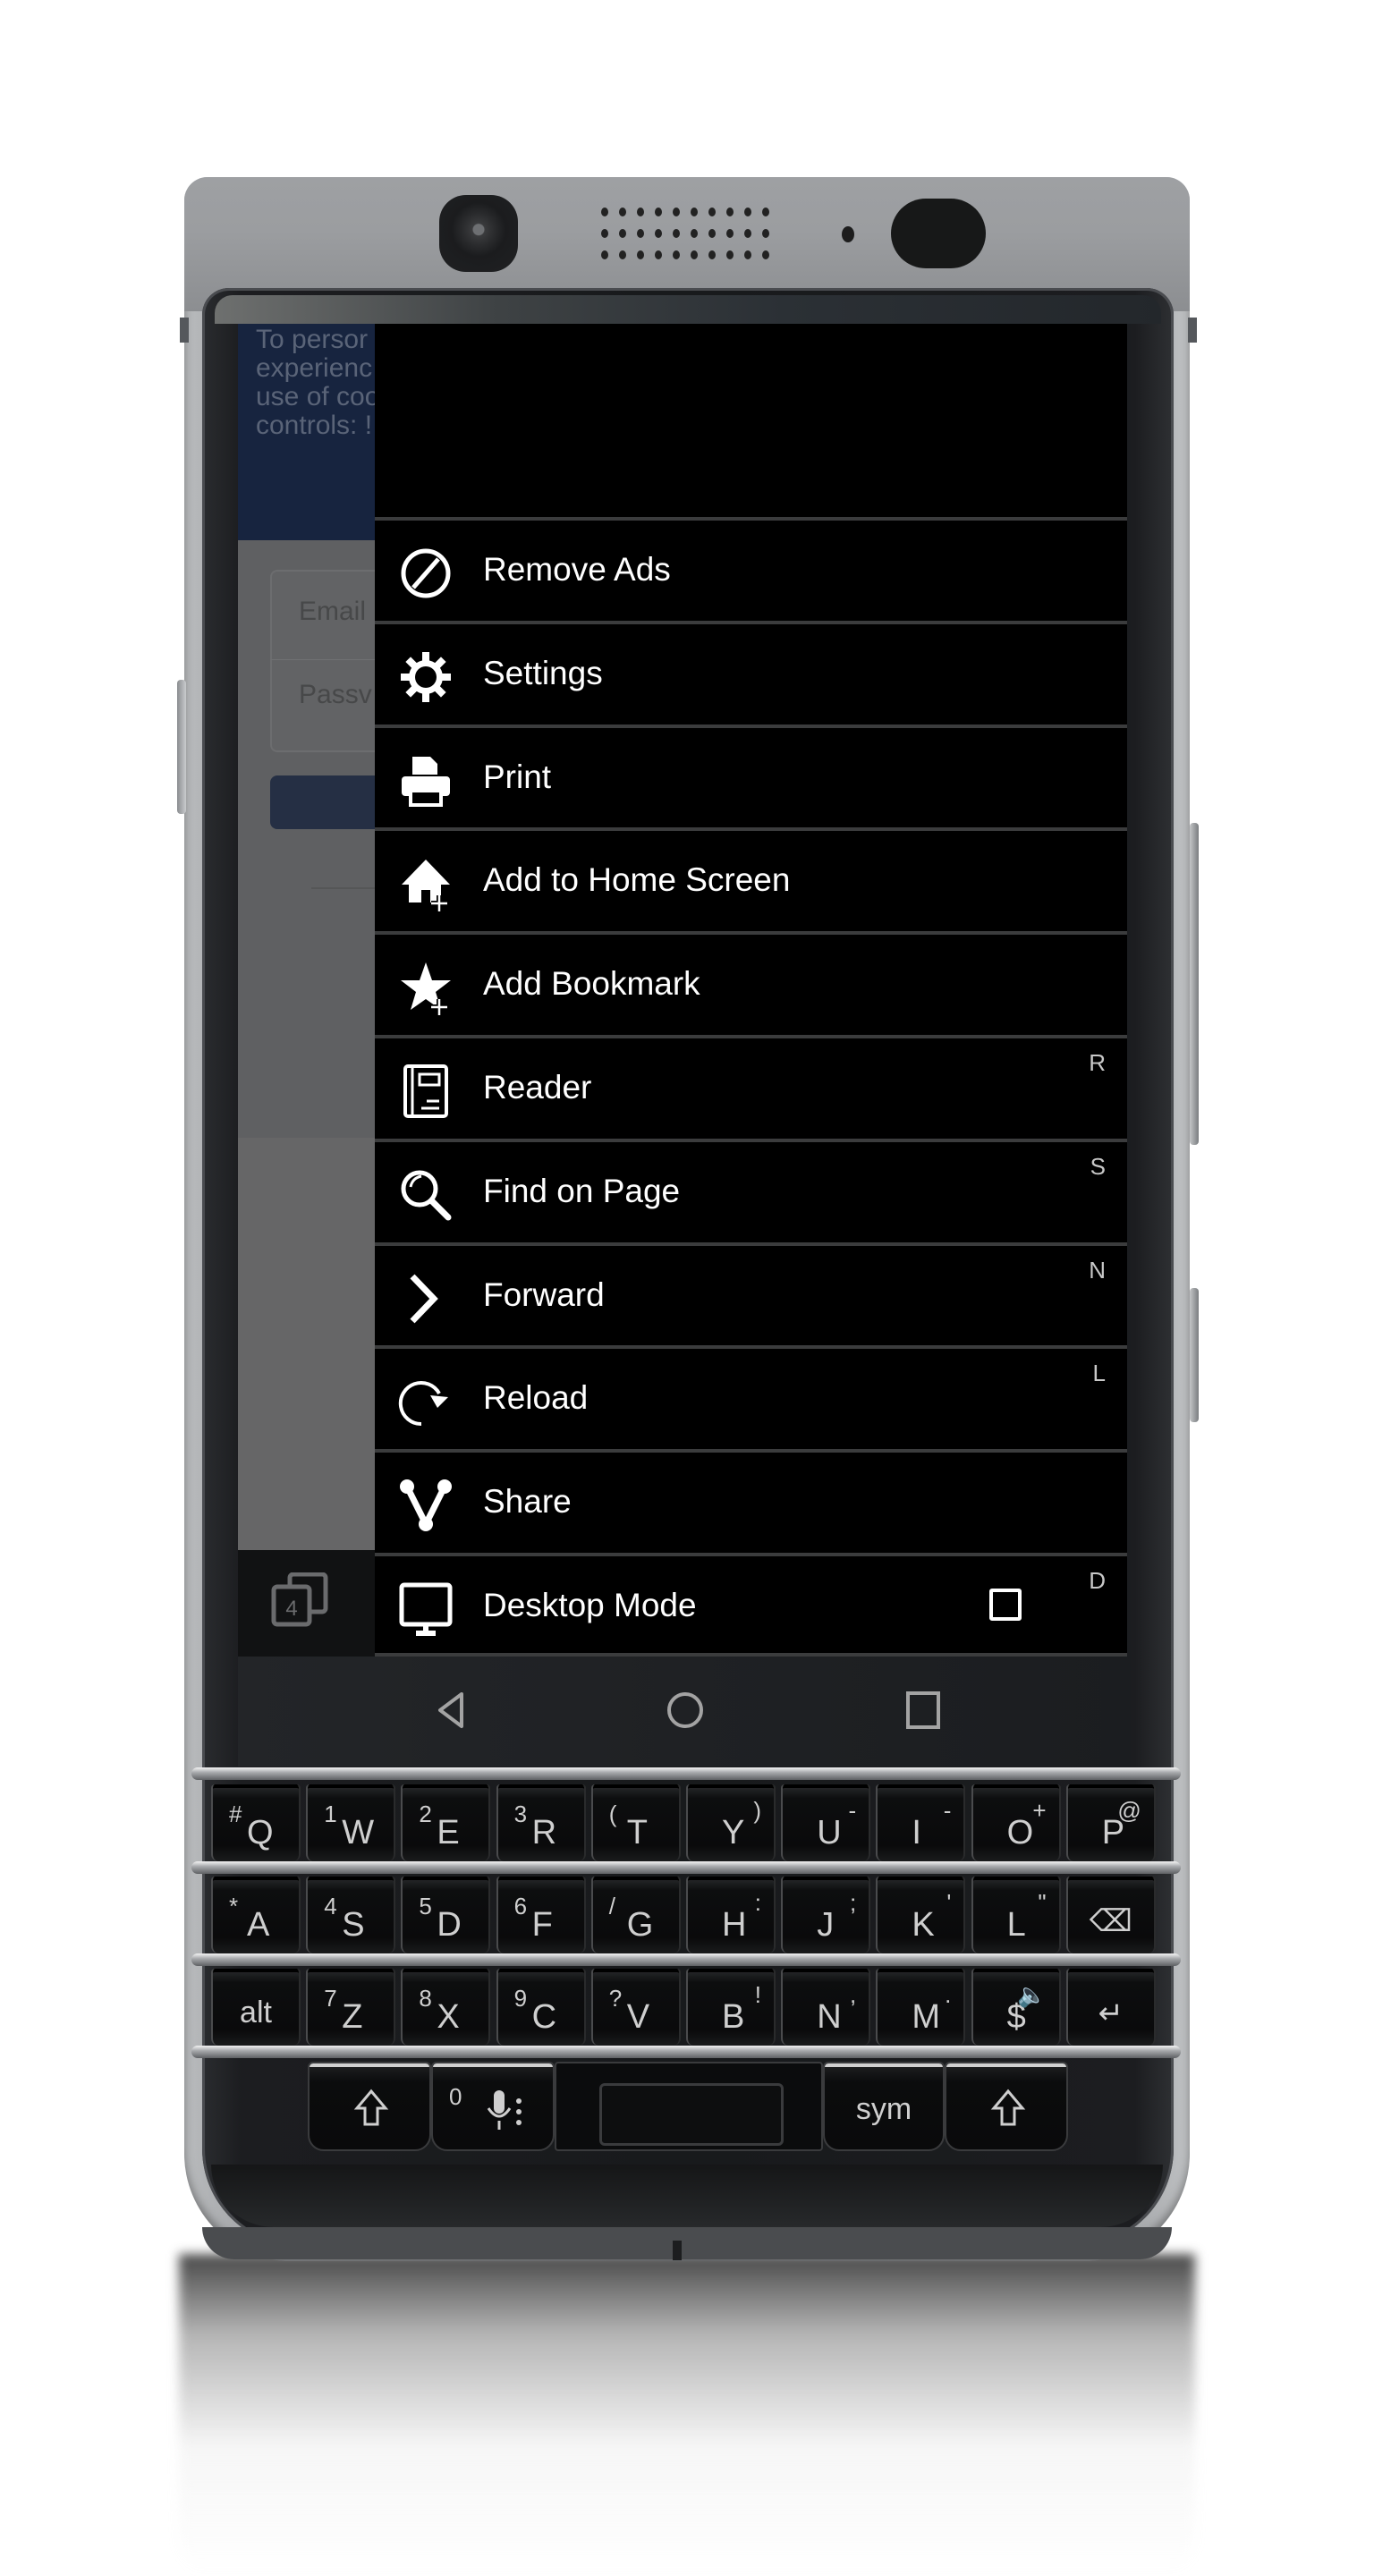 The height and width of the screenshot is (2576, 1374). I want to click on space-key, so click(689, 2106).